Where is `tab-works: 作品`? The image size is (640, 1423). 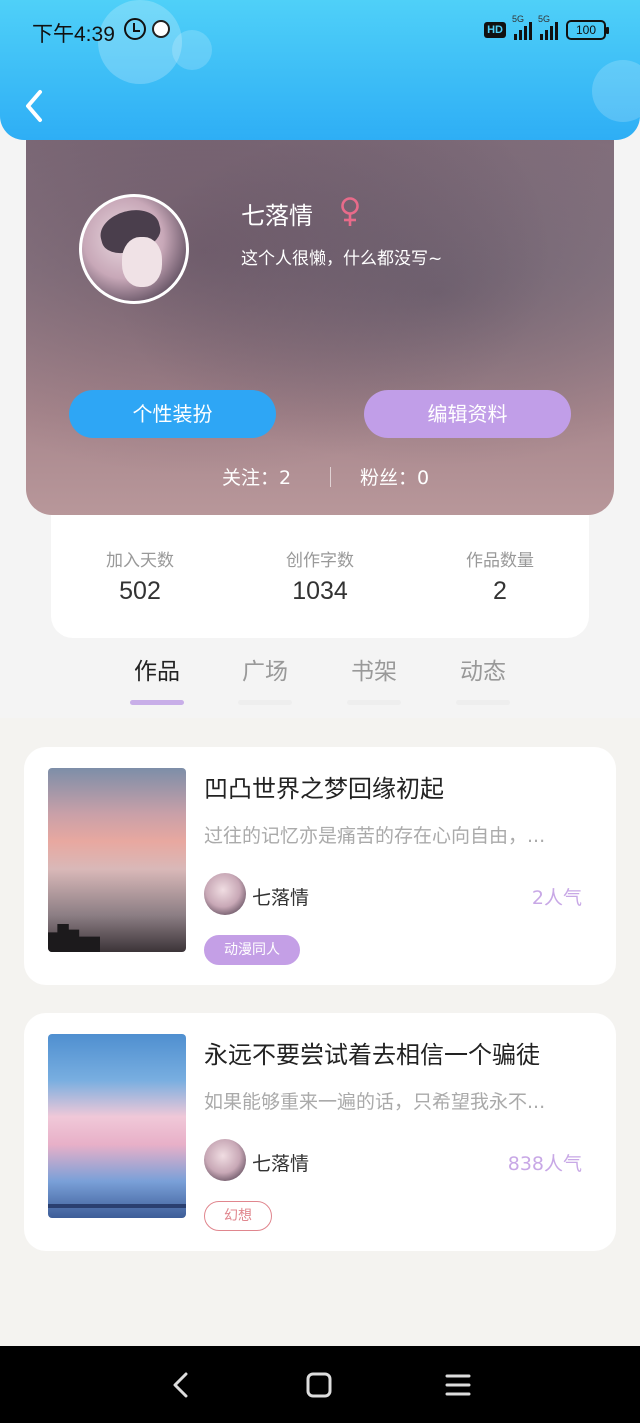 tab-works: 作品 is located at coordinates (157, 678).